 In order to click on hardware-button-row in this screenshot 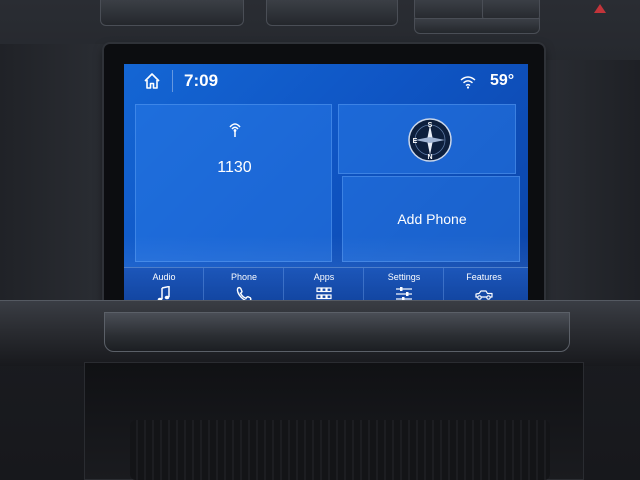, I will do `click(320, 20)`.